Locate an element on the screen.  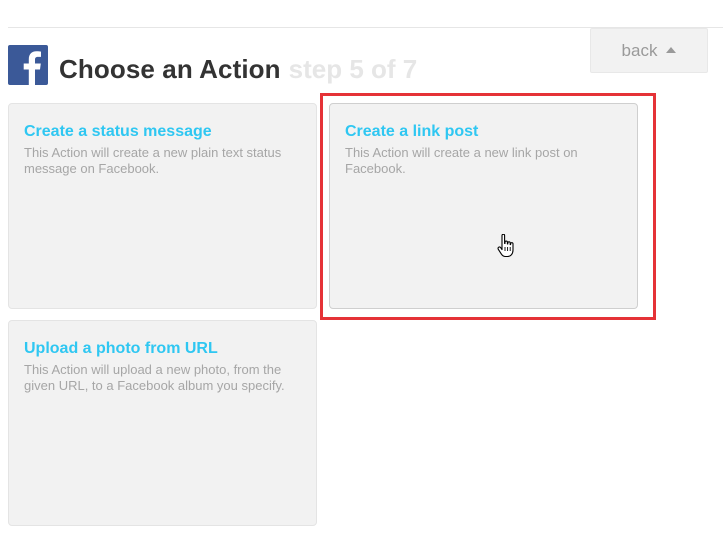
back-button-label: back is located at coordinates (639, 50).